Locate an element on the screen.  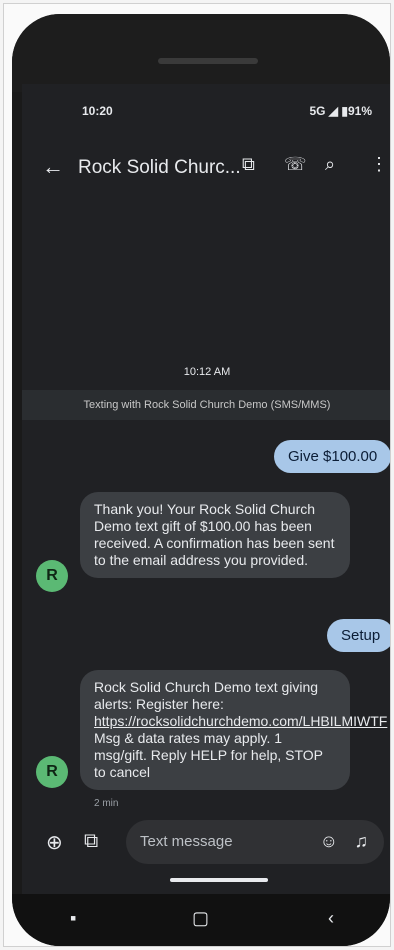
message-bubble-outgoing: Setup is located at coordinates (358, 635).